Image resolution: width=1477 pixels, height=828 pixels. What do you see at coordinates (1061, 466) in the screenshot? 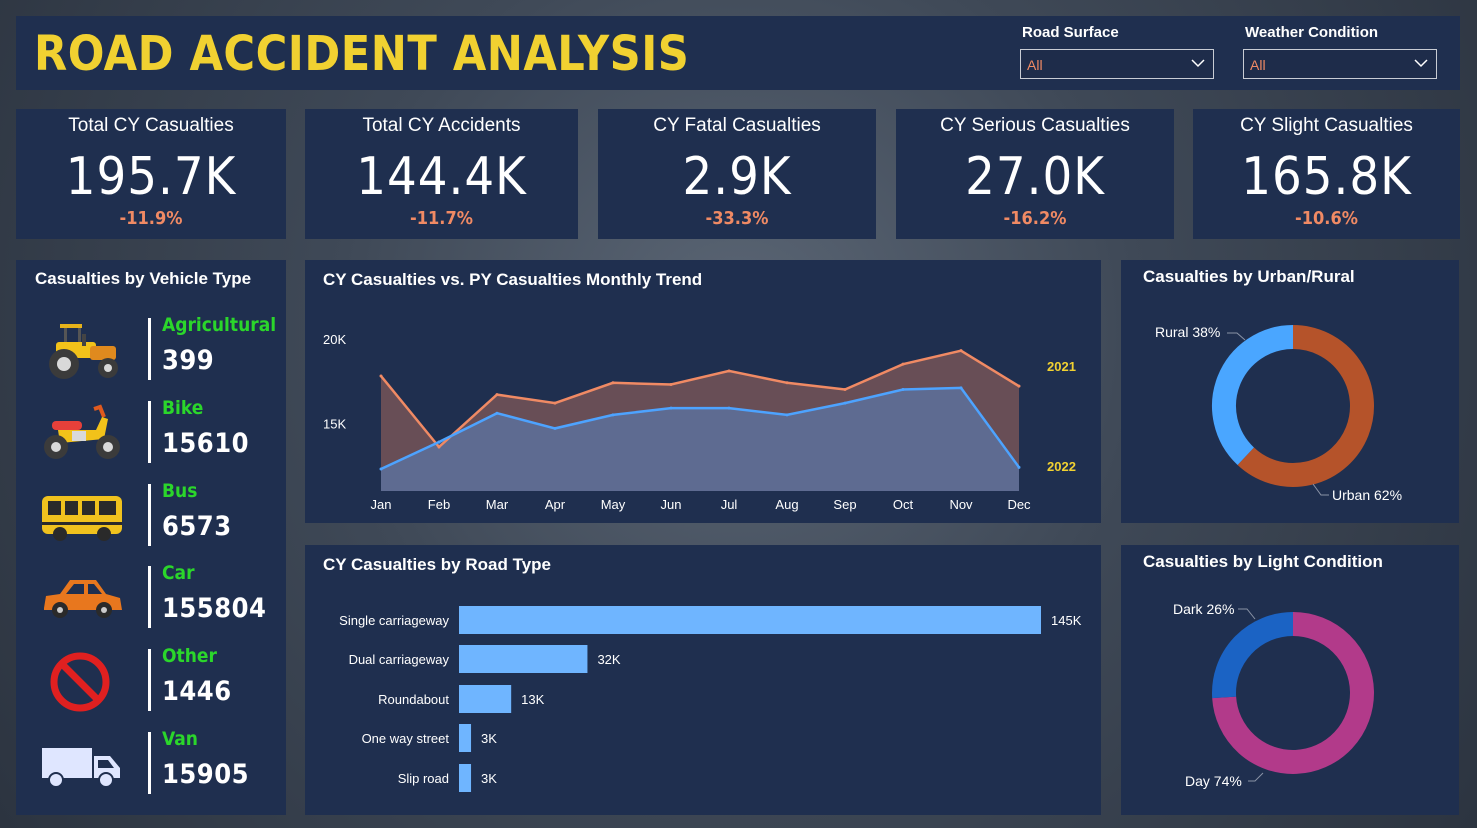
I see `series-label-2022: 2022` at bounding box center [1061, 466].